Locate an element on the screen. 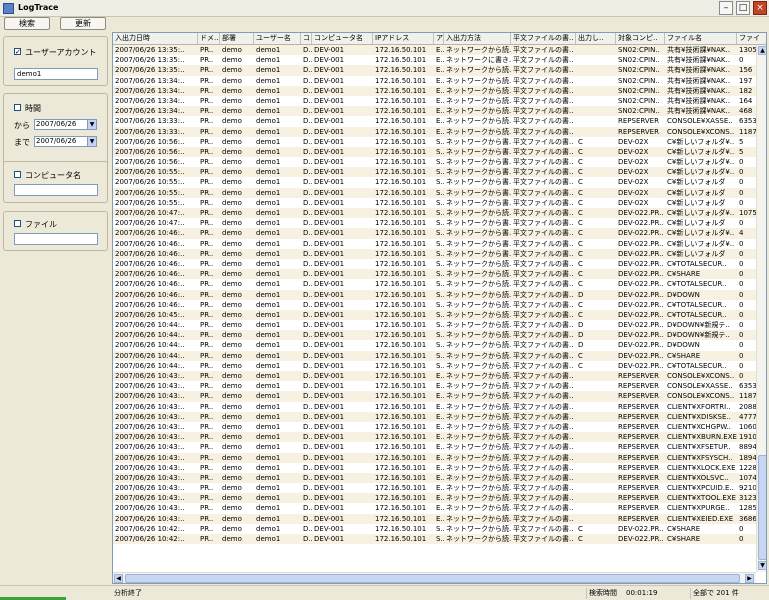  column-header: コ is located at coordinates (306, 38).